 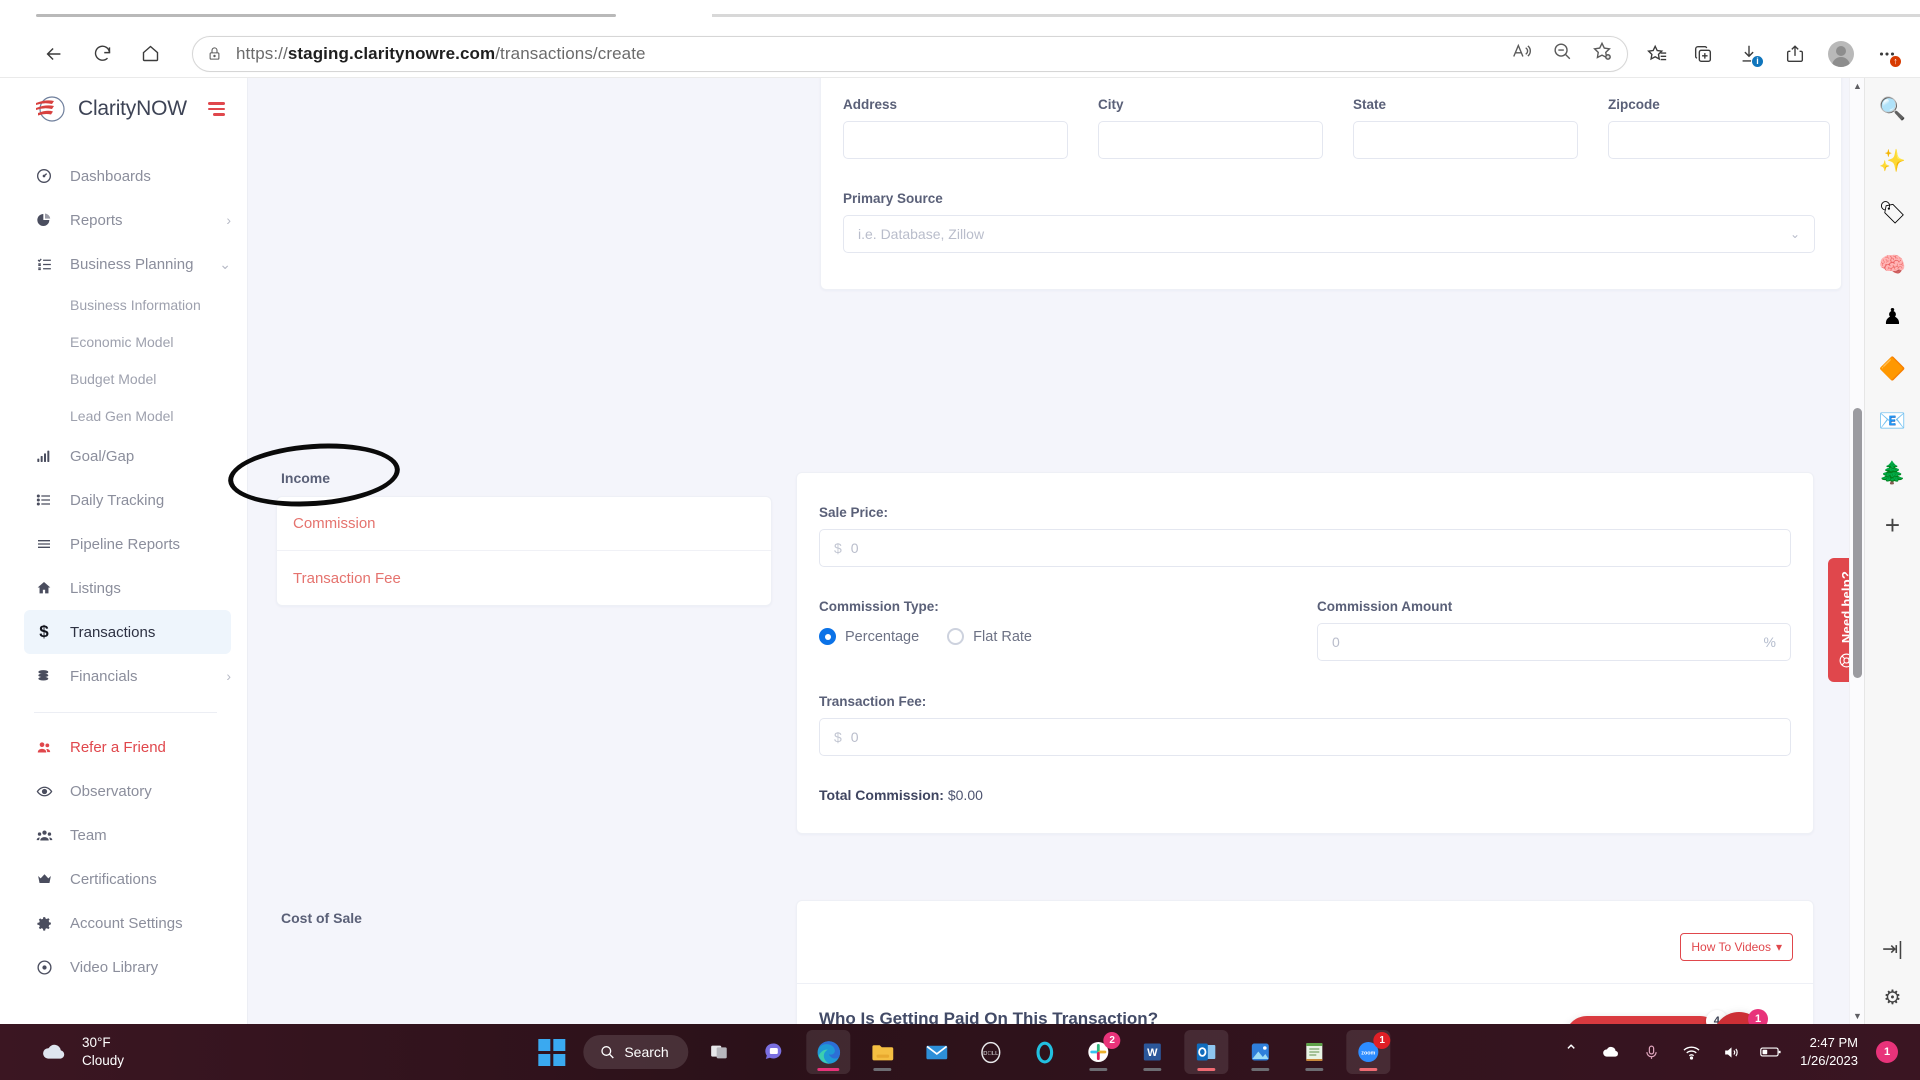 I want to click on alexa-button, so click(x=1045, y=1052).